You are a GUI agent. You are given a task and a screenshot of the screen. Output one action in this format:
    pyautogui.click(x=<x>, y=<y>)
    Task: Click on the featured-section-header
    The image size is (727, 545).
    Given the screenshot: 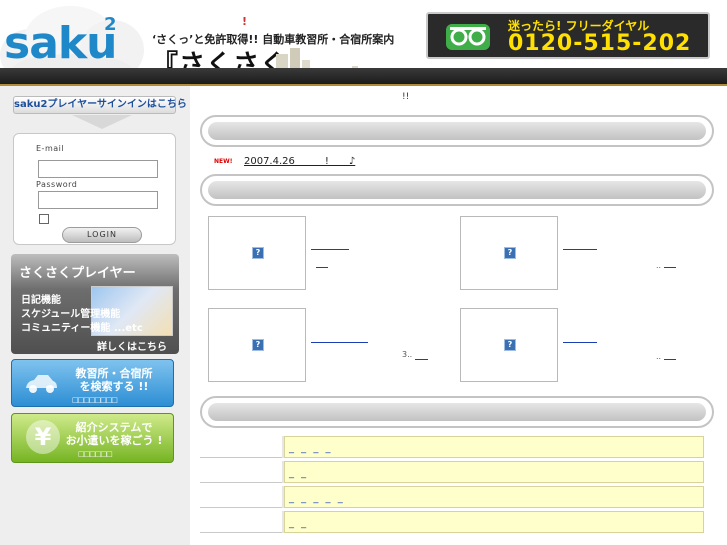 What is the action you would take?
    pyautogui.click(x=457, y=190)
    